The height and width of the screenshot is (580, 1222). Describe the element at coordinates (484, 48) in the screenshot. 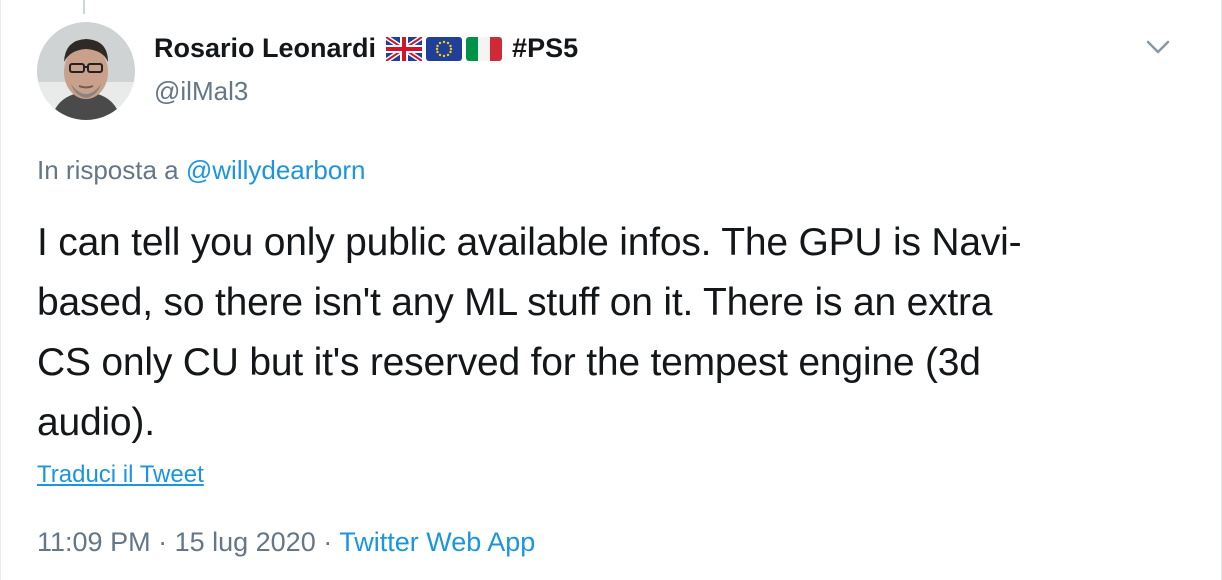

I see `italy-flag-icon` at that location.